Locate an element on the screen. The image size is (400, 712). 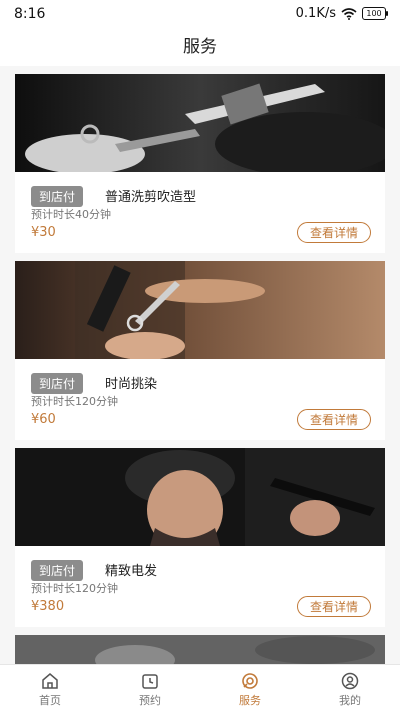
tab-home: 首页 is located at coordinates (50, 688).